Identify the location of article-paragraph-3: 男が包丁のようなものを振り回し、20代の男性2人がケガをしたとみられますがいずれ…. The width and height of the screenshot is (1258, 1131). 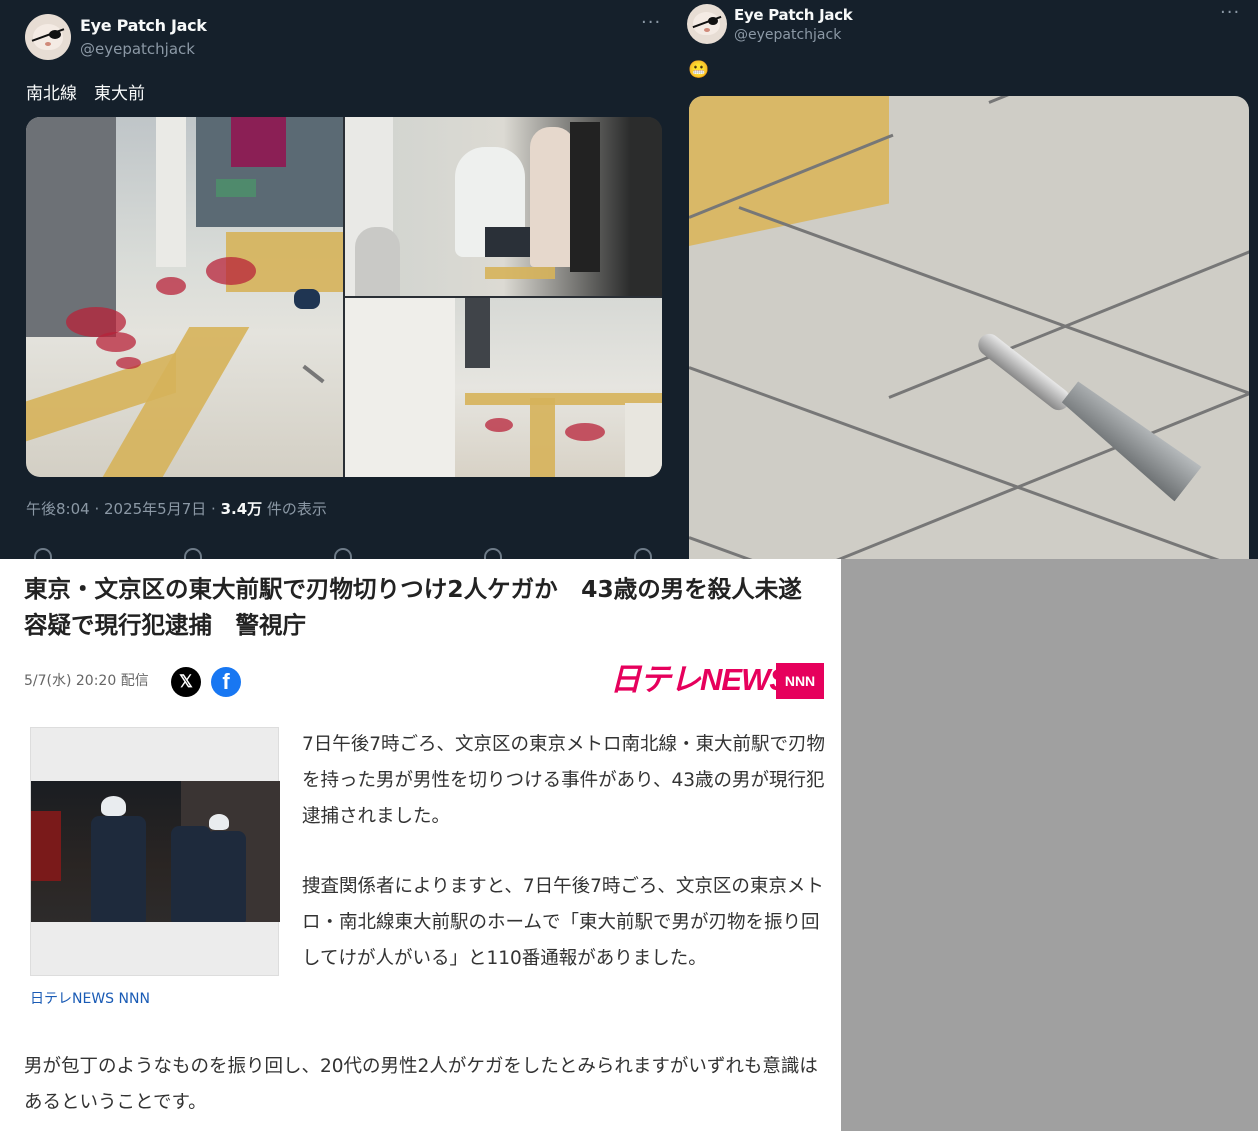
(421, 1084).